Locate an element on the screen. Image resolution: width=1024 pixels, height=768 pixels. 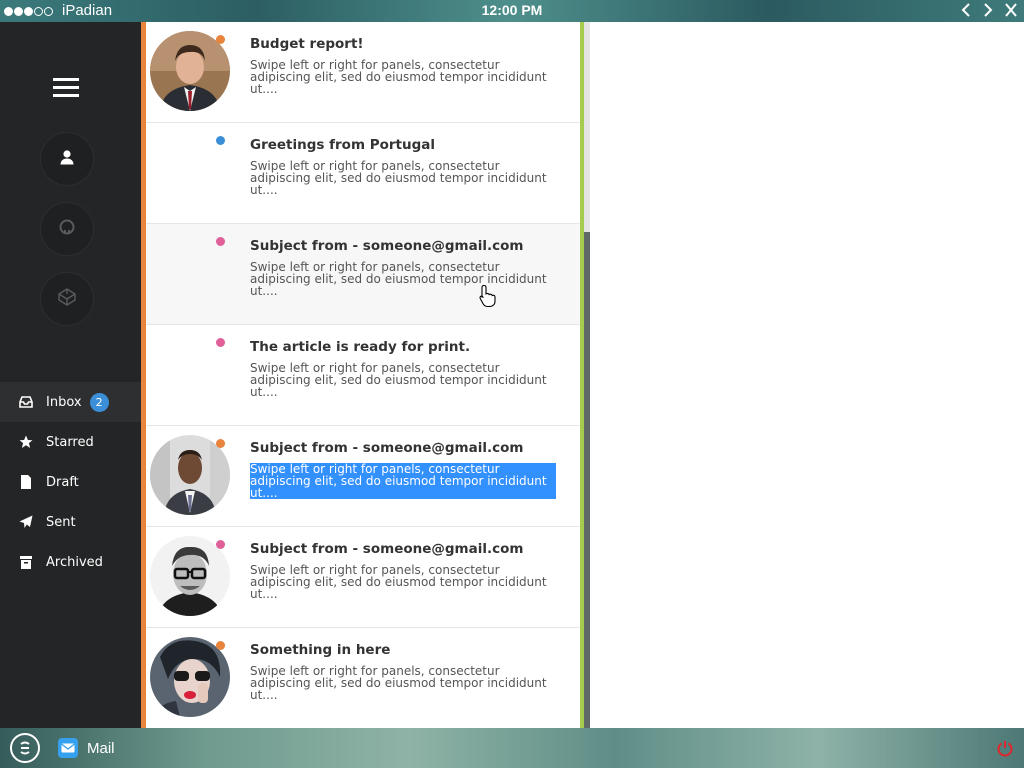
sidebar-item-inbox: Inbox 2 is located at coordinates (70, 402).